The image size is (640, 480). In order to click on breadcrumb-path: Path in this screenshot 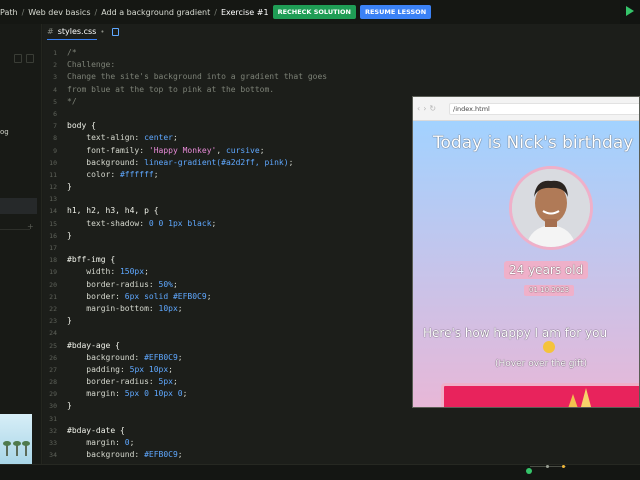, I will do `click(9, 12)`.